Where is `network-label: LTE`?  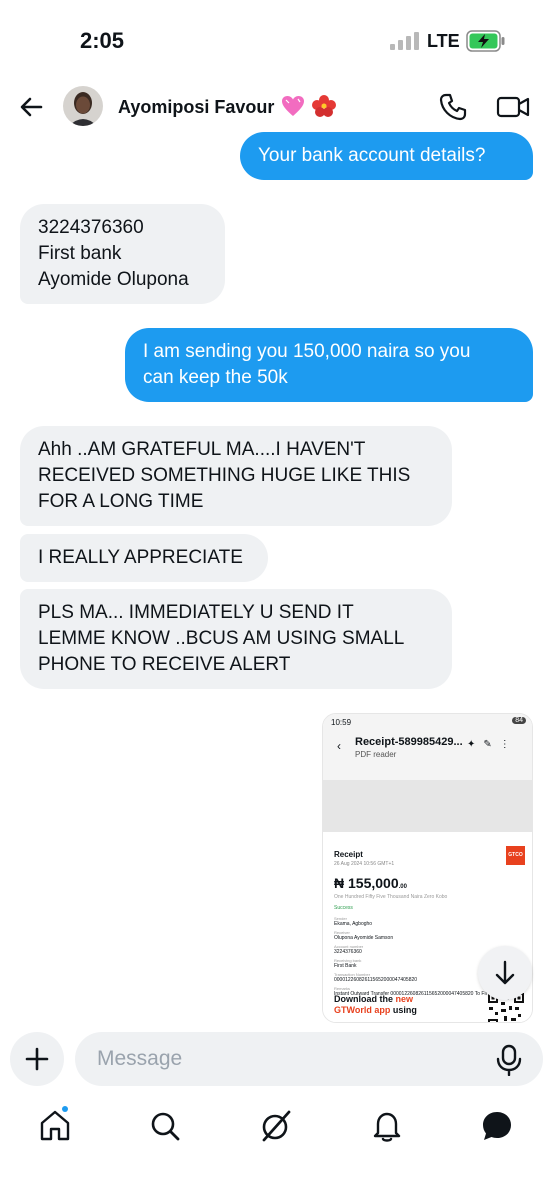
network-label: LTE is located at coordinates (443, 41).